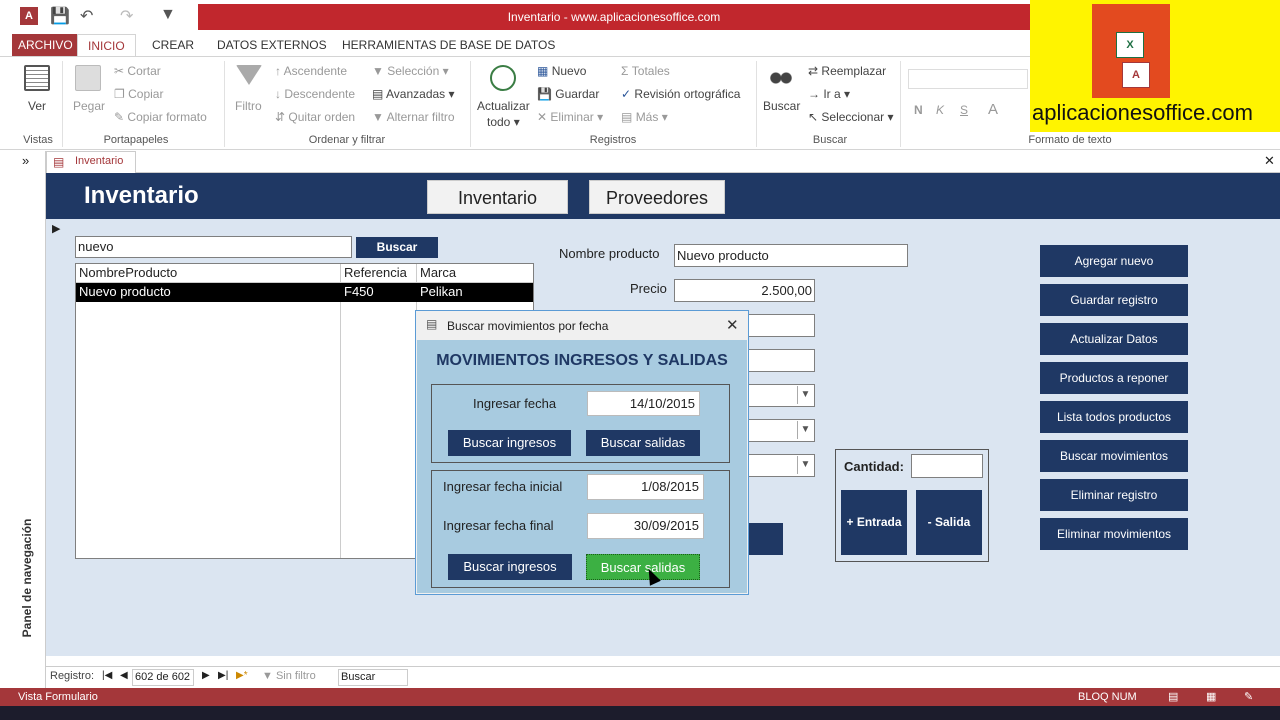 The width and height of the screenshot is (1280, 720). Describe the element at coordinates (1114, 339) in the screenshot. I see `actualizar-datos-button: Actualizar Datos` at that location.